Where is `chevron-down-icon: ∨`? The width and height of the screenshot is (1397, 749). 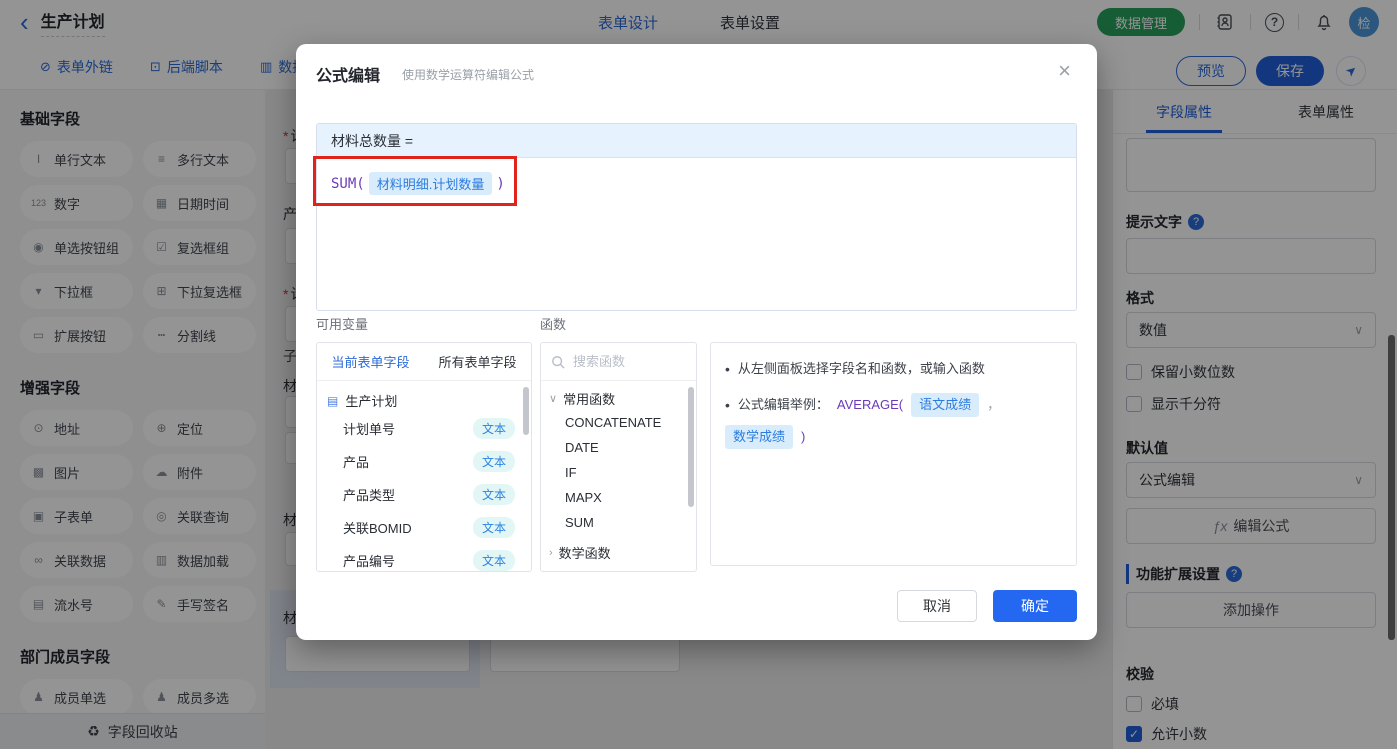 chevron-down-icon: ∨ is located at coordinates (553, 399).